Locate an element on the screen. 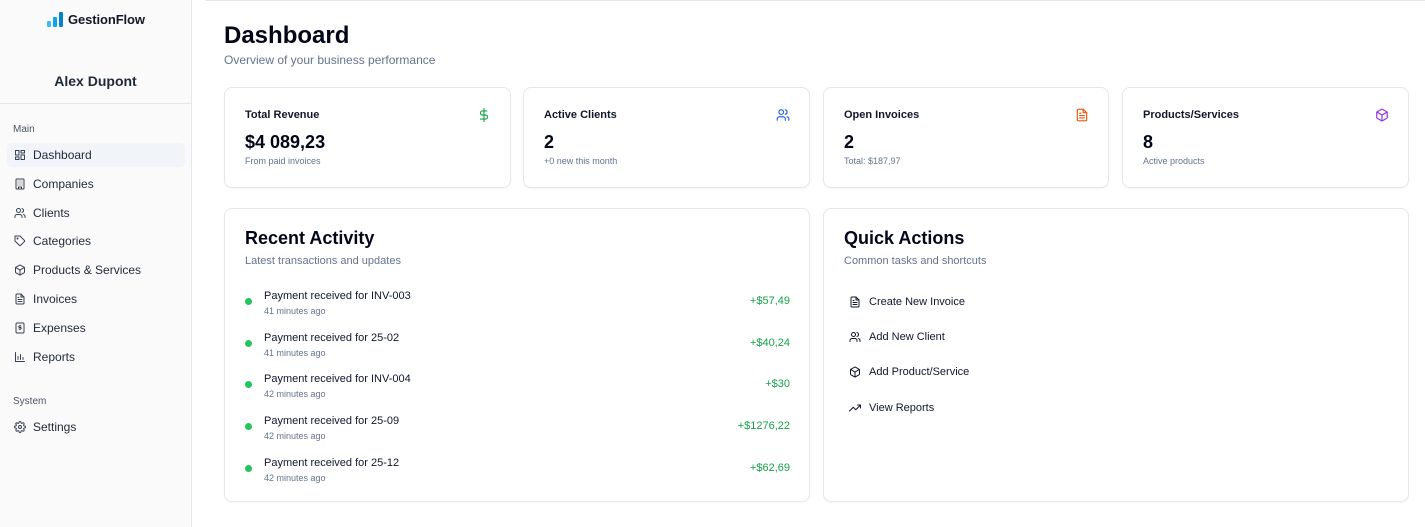 Image resolution: width=1425 pixels, height=527 pixels. activity-amount: +$62,69 is located at coordinates (769, 467).